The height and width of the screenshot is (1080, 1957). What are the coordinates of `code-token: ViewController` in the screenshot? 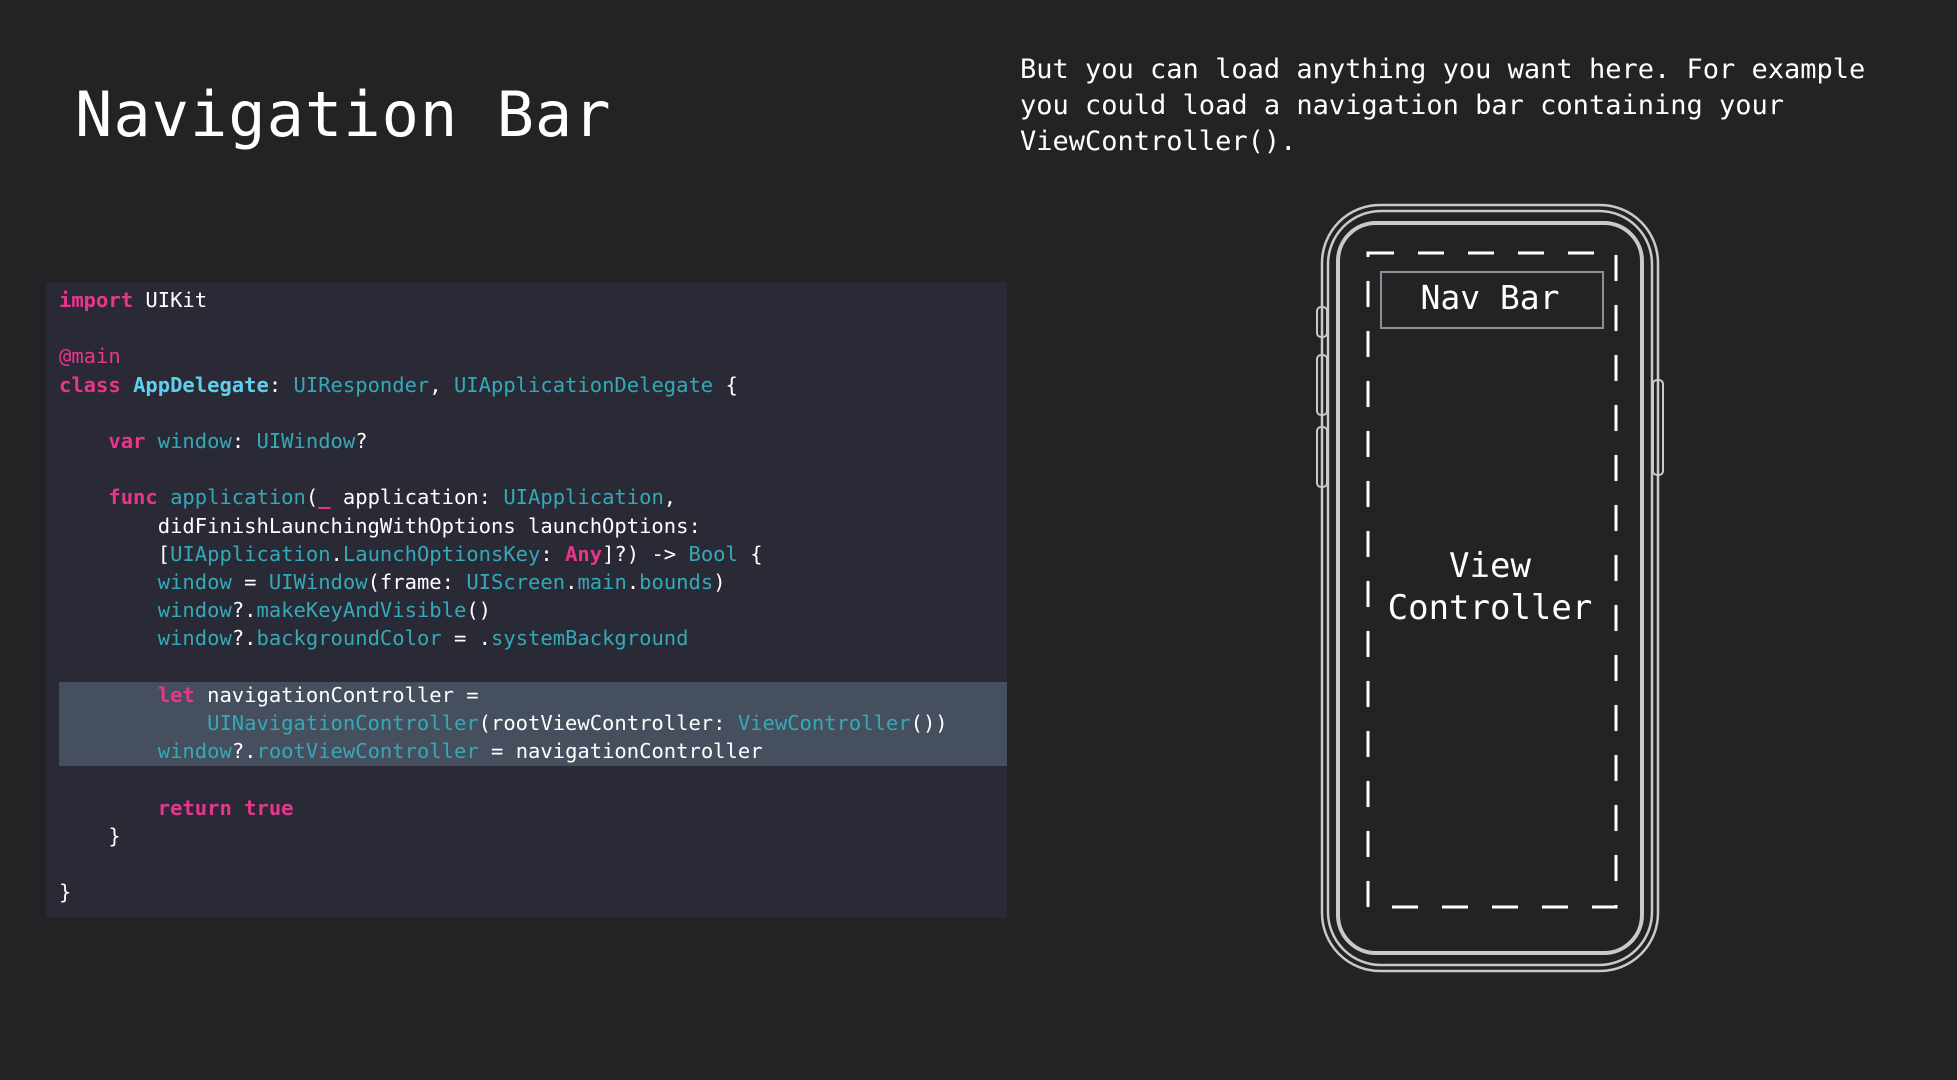 It's located at (824, 723).